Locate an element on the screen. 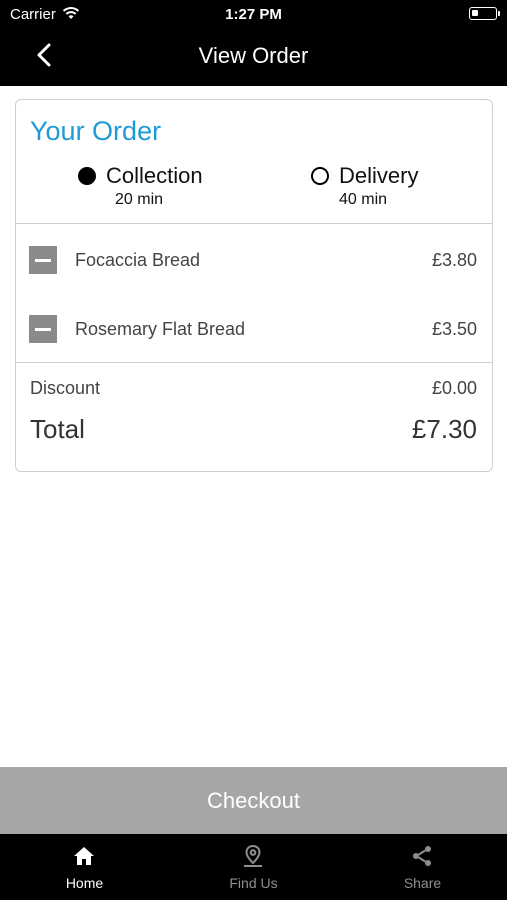 Image resolution: width=507 pixels, height=900 pixels. delivery-time: 40 min is located at coordinates (363, 199).